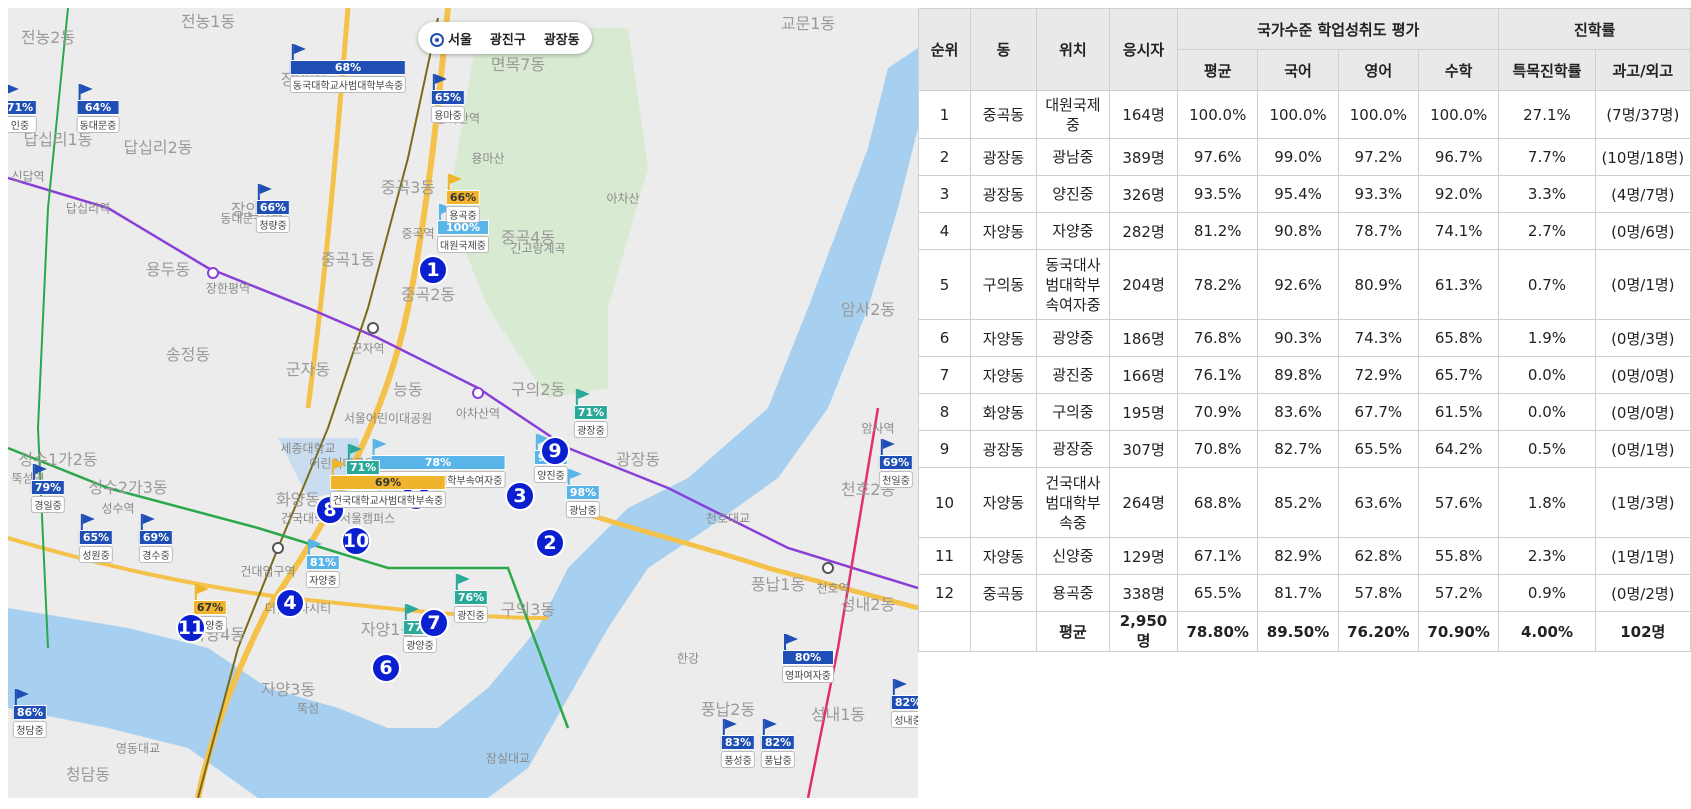 The width and height of the screenshot is (1691, 809). Describe the element at coordinates (1143, 593) in the screenshot. I see `cell-n: 338명` at that location.